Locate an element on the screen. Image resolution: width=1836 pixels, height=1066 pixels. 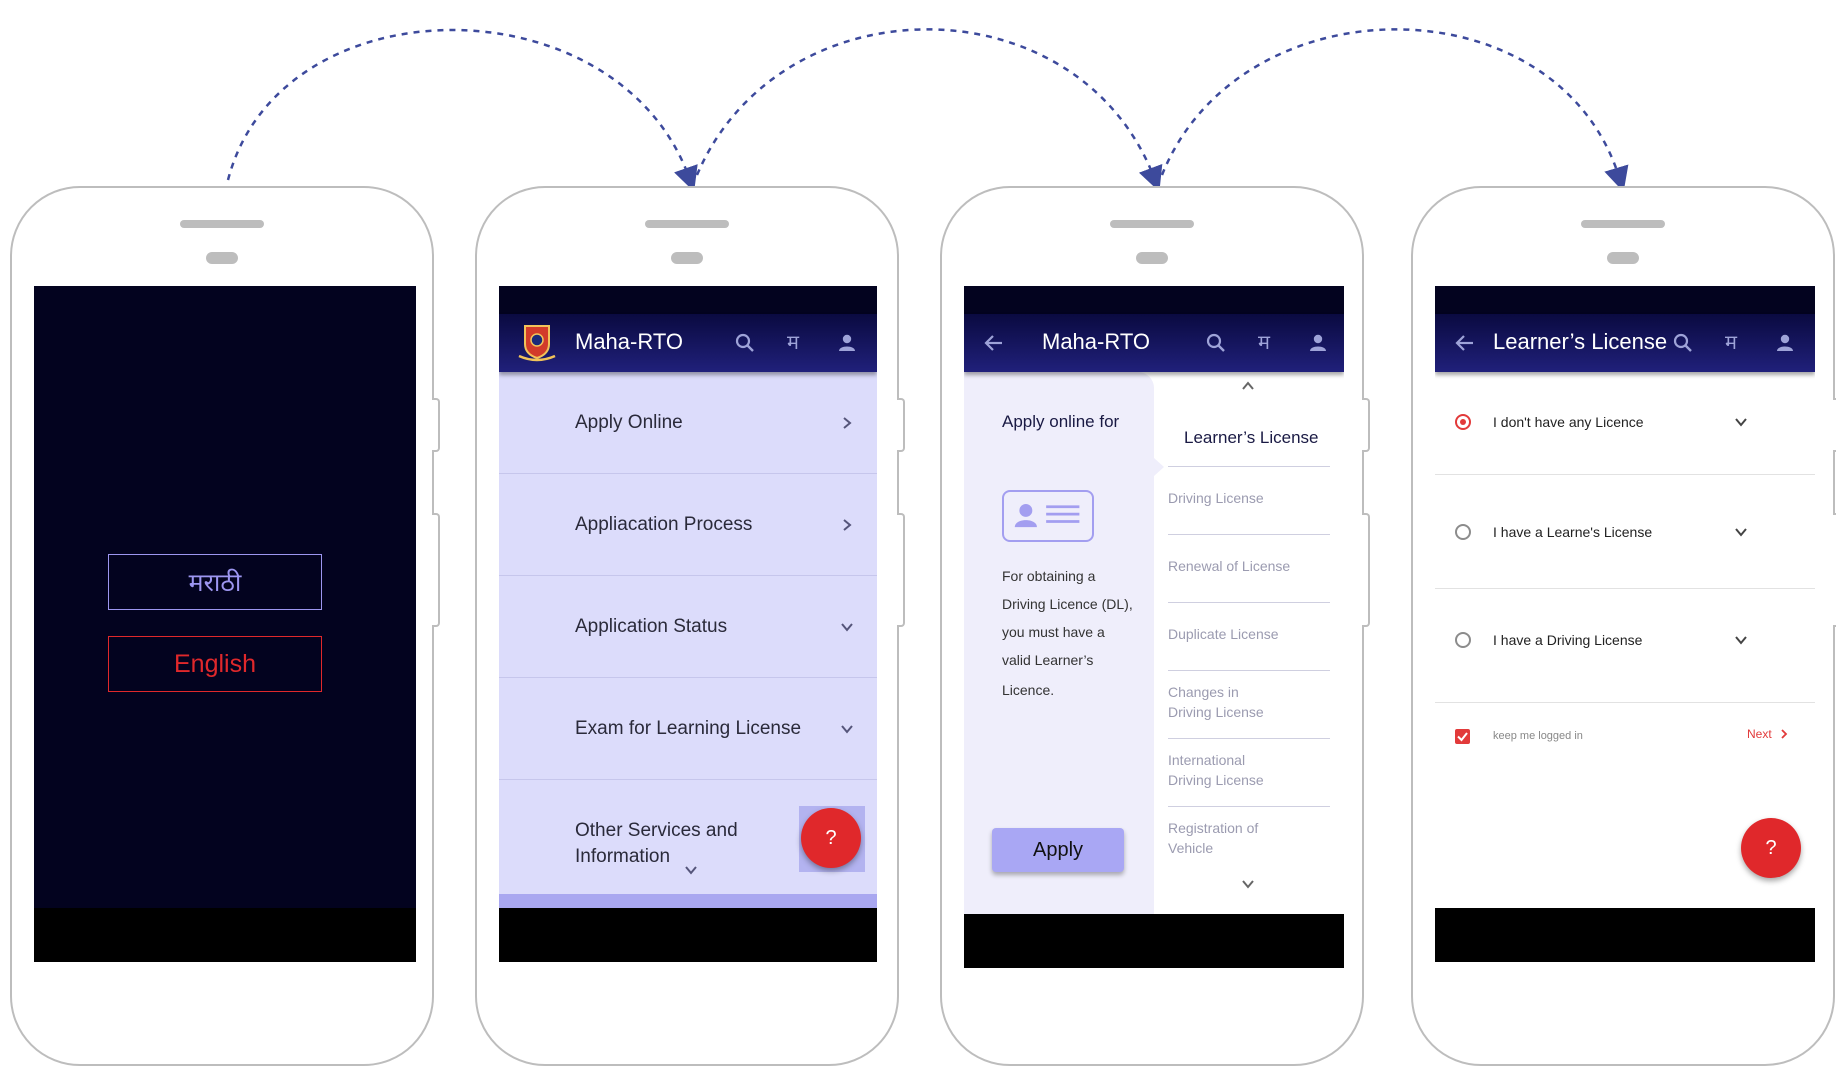
license-type-item: Renewal of License is located at coordinates (1248, 566).